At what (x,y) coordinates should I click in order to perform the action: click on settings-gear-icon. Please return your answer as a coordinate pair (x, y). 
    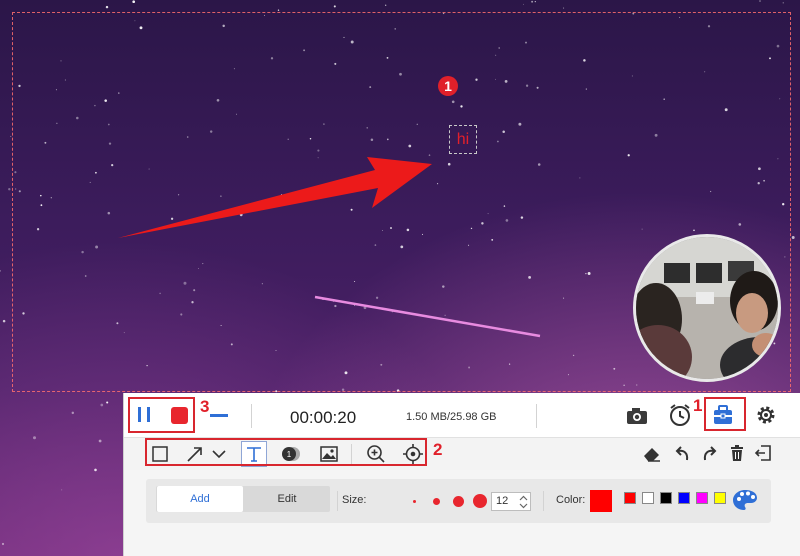
    Looking at the image, I should click on (766, 415).